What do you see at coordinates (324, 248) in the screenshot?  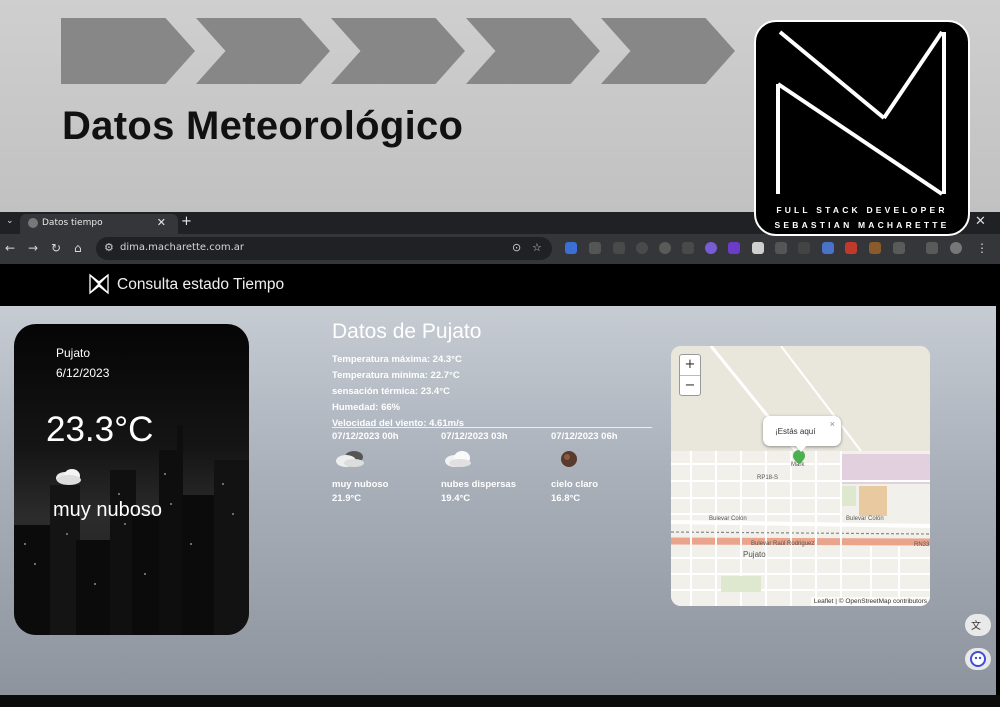 I see `address-bar: ⚙ dima.macharette.com.ar ⊙ ☆` at bounding box center [324, 248].